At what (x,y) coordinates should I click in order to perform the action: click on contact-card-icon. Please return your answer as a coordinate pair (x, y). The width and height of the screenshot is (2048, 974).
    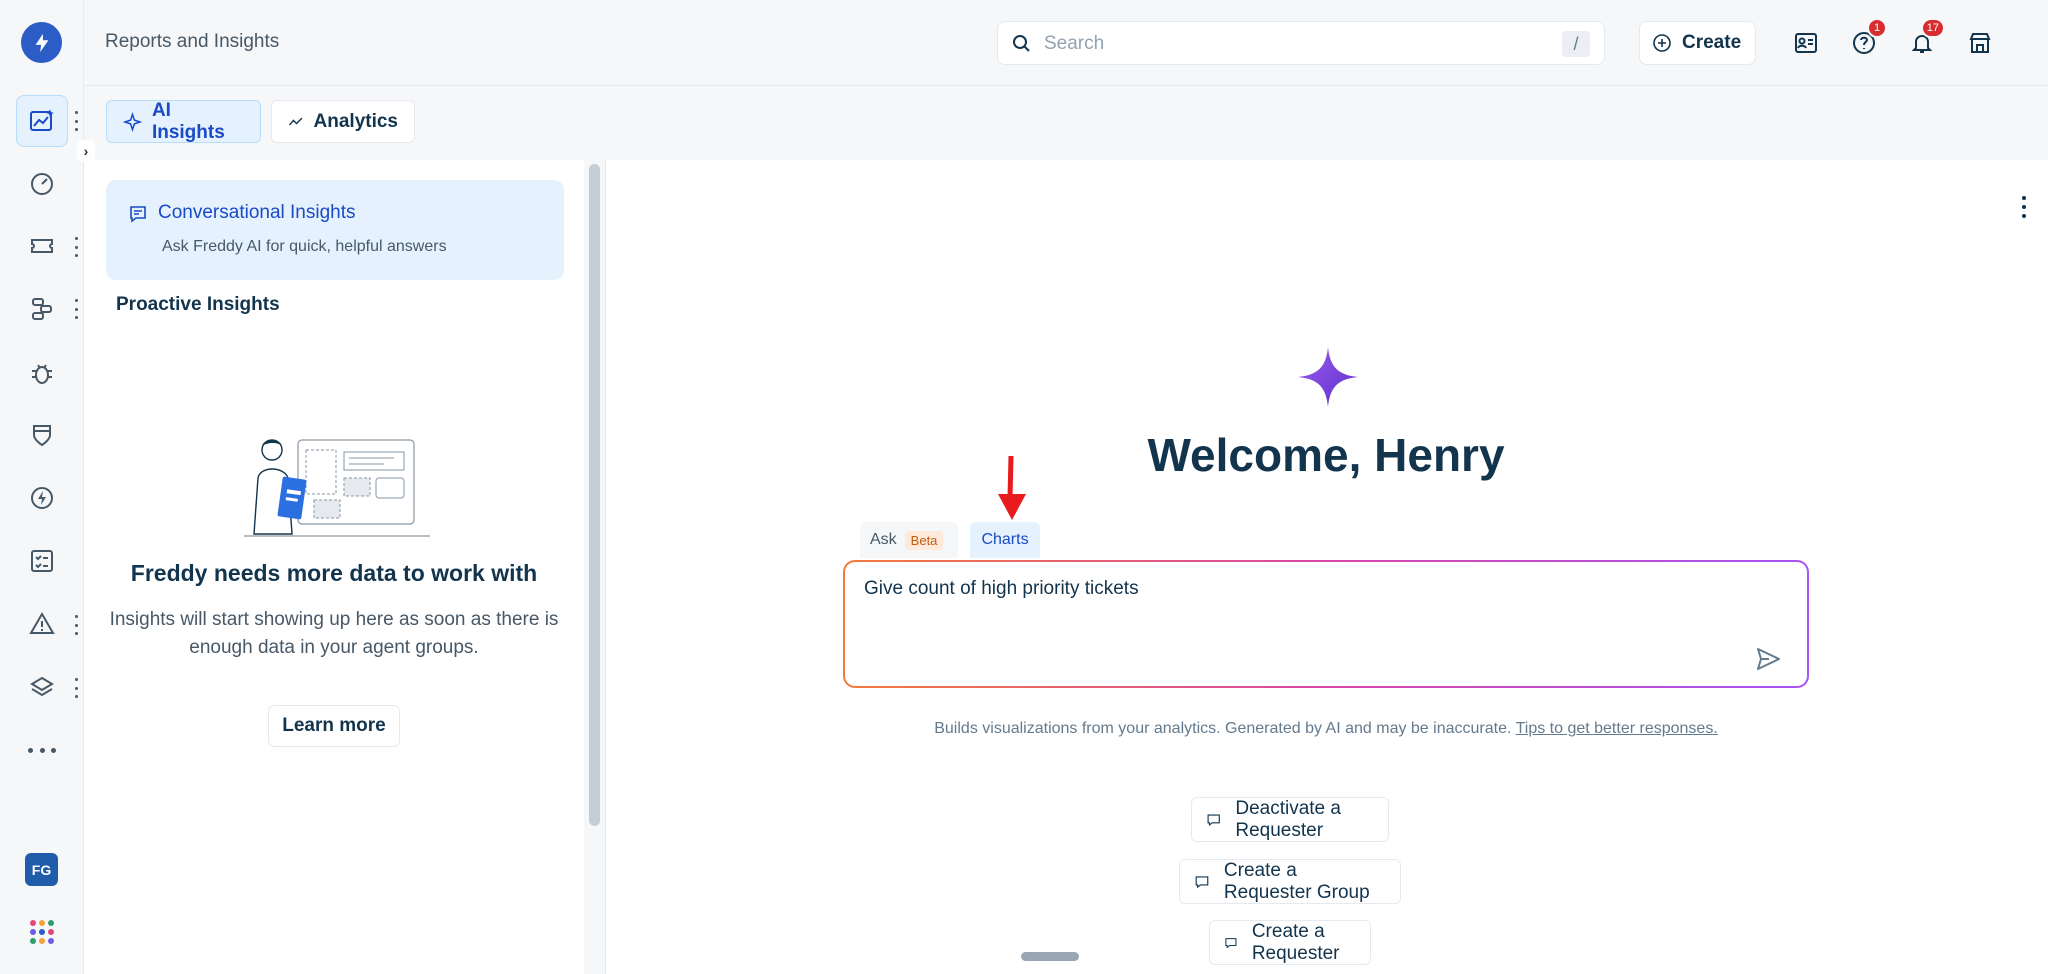
    Looking at the image, I should click on (1806, 43).